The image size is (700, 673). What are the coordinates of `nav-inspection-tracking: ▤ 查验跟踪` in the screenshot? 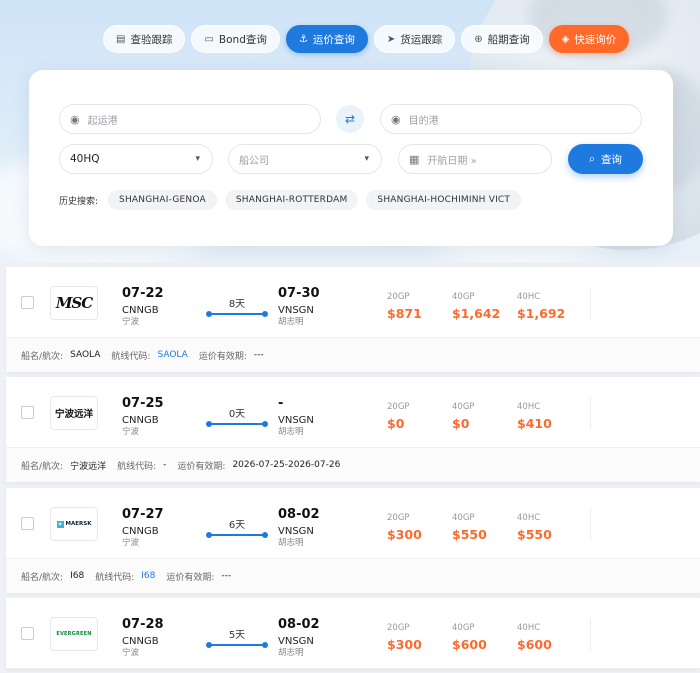 It's located at (144, 39).